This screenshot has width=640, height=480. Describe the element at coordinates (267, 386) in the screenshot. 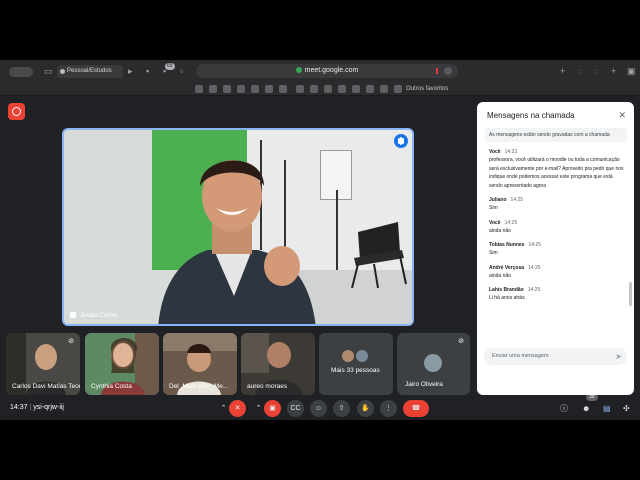

I see `participant-name: aureo moraes` at that location.